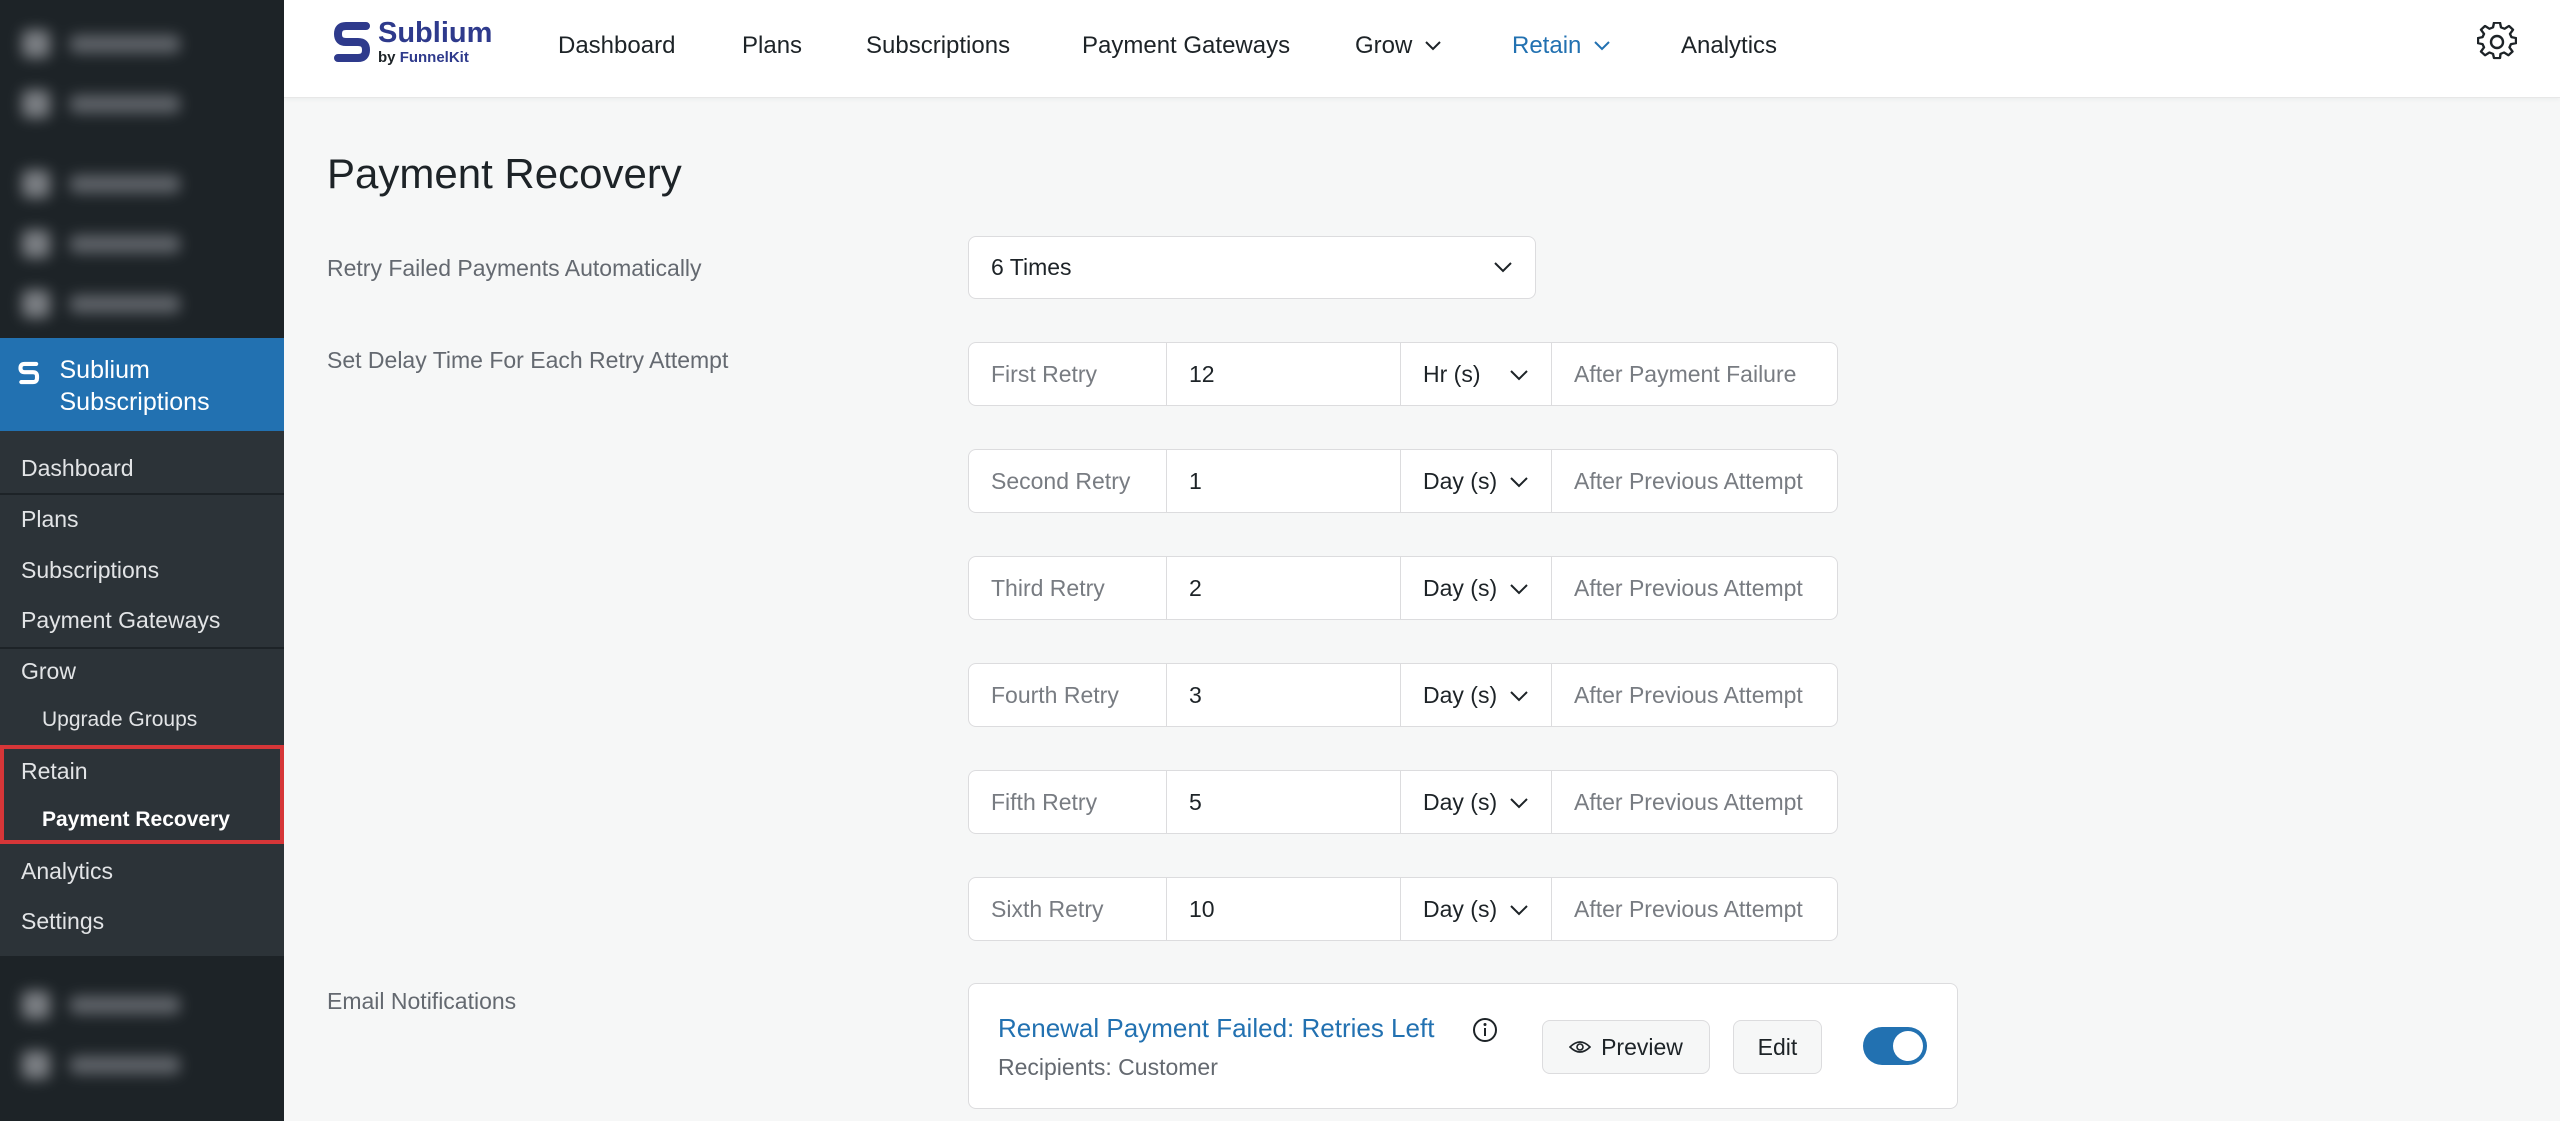 The height and width of the screenshot is (1121, 2560). Describe the element at coordinates (1068, 588) in the screenshot. I see `retry-label: Third Retry` at that location.